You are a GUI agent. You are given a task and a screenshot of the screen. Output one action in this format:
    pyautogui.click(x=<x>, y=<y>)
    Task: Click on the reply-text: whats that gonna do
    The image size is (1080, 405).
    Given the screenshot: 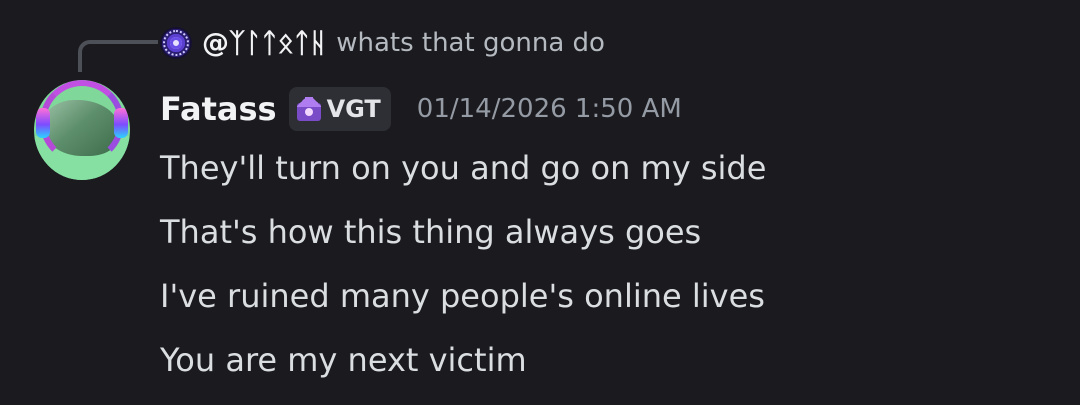 What is the action you would take?
    pyautogui.click(x=470, y=43)
    